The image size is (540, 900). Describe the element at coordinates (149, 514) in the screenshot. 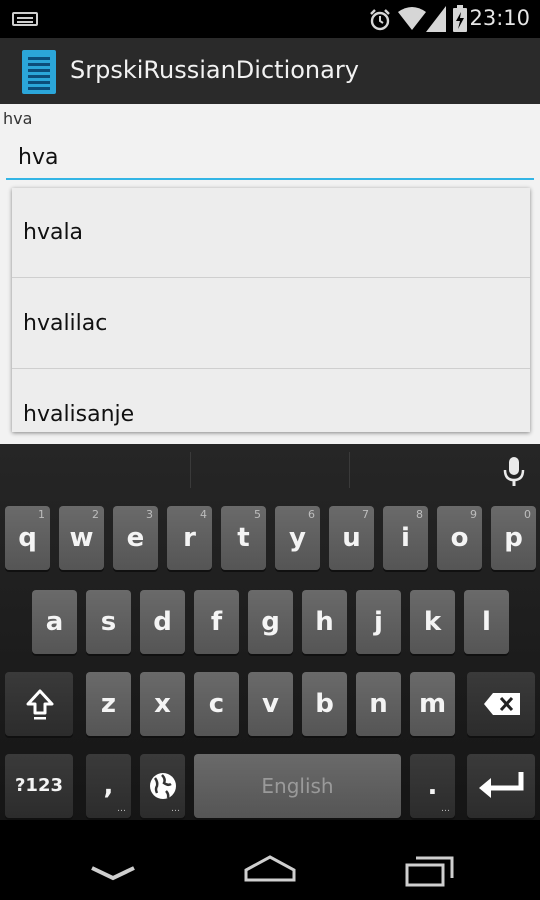

I see `key-number-hint: 3` at that location.